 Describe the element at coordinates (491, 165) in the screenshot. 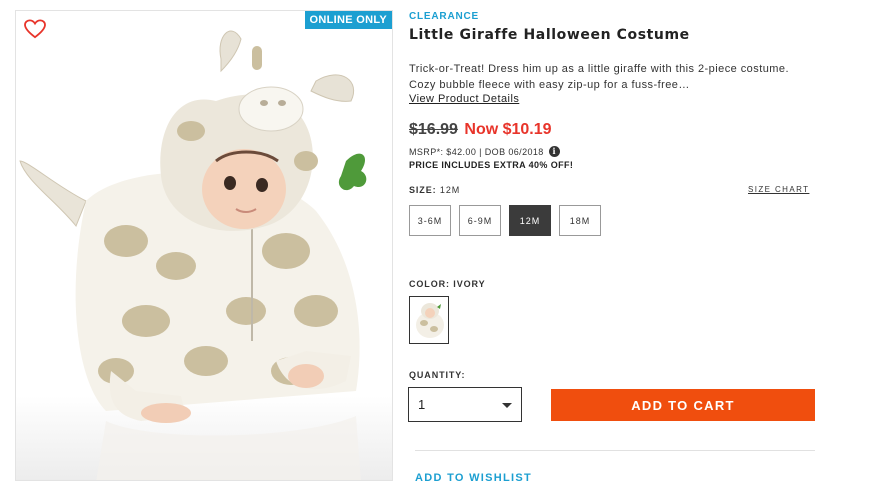

I see `extra-discount-note: PRICE INCLUDES EXTRA 40% OFF!` at that location.